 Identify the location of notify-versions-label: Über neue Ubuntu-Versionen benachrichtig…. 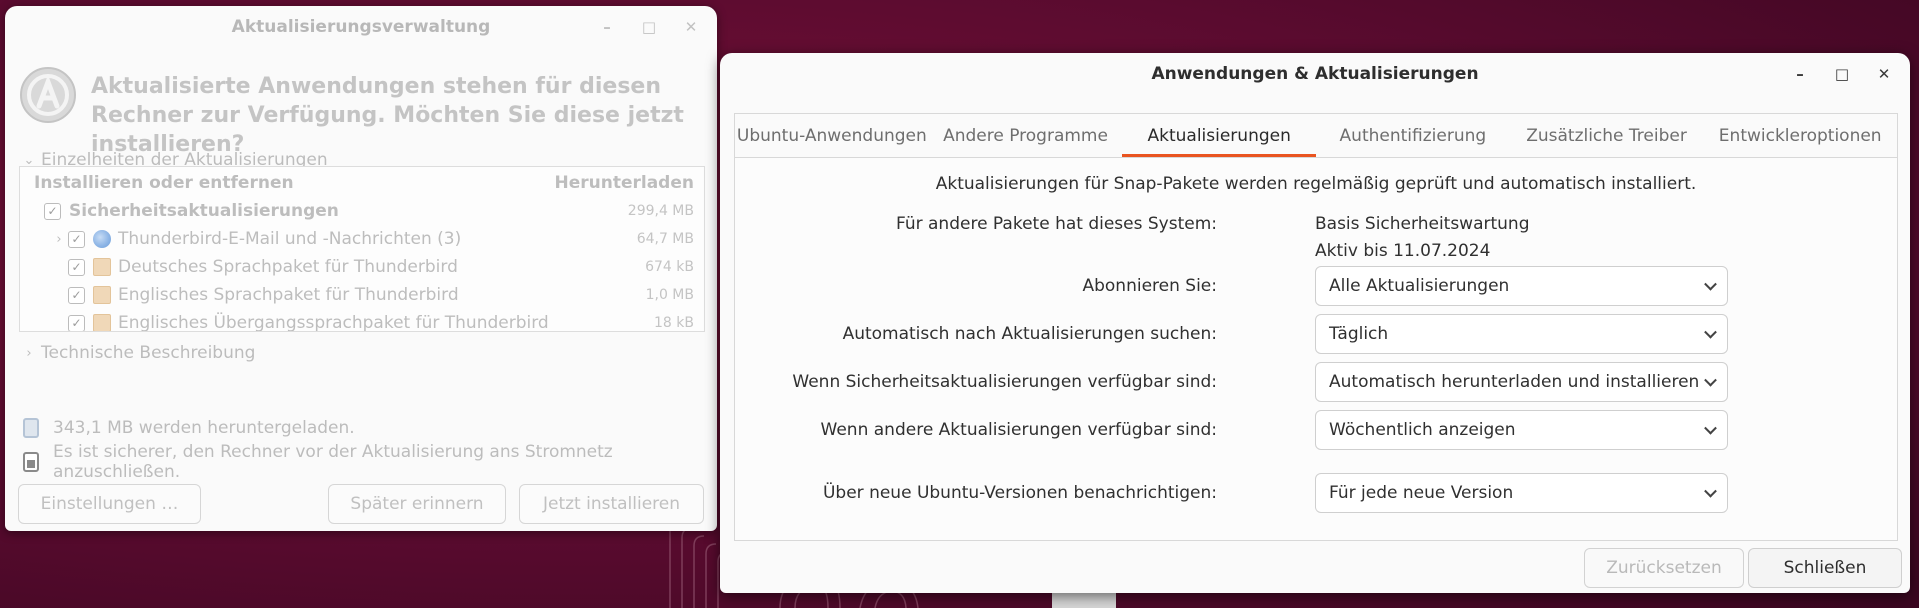
(1019, 493).